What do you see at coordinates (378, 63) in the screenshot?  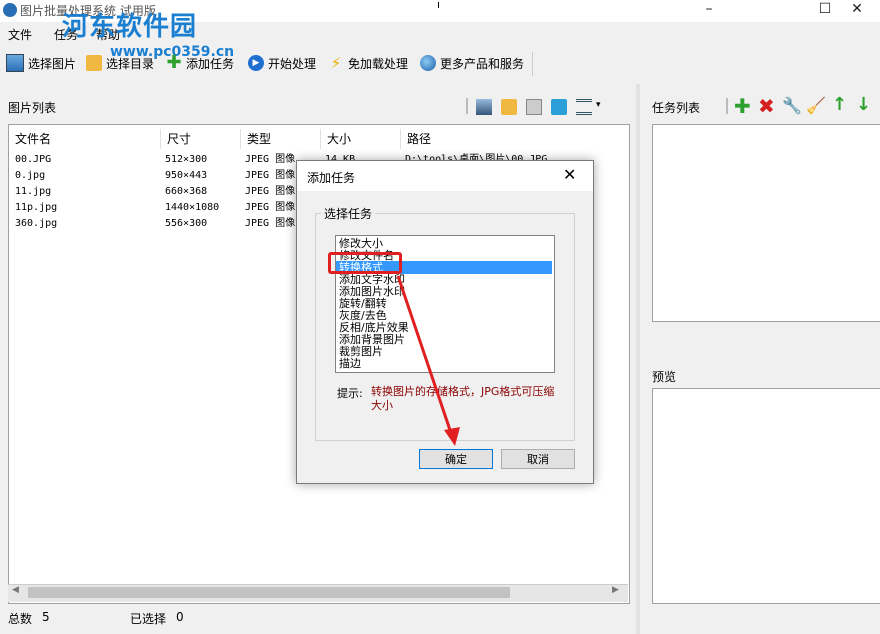 I see `toolbar-label: 免加载处理` at bounding box center [378, 63].